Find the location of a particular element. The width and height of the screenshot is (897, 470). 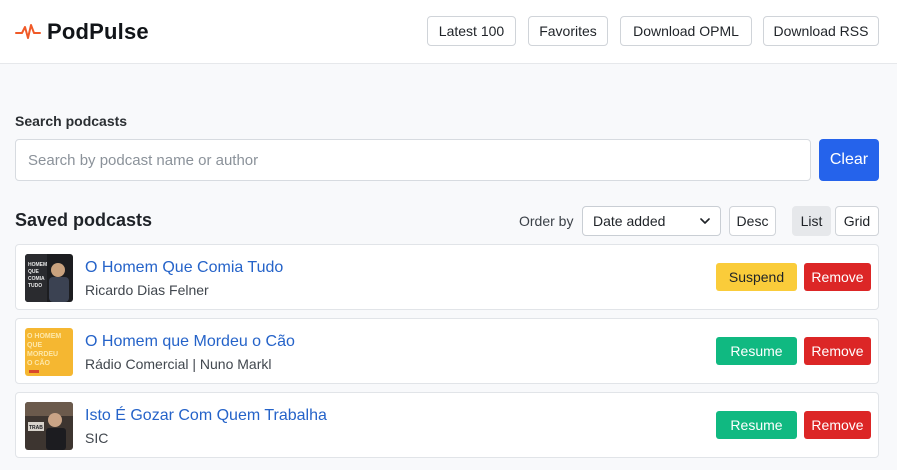

brand: PodPulse is located at coordinates (82, 32).